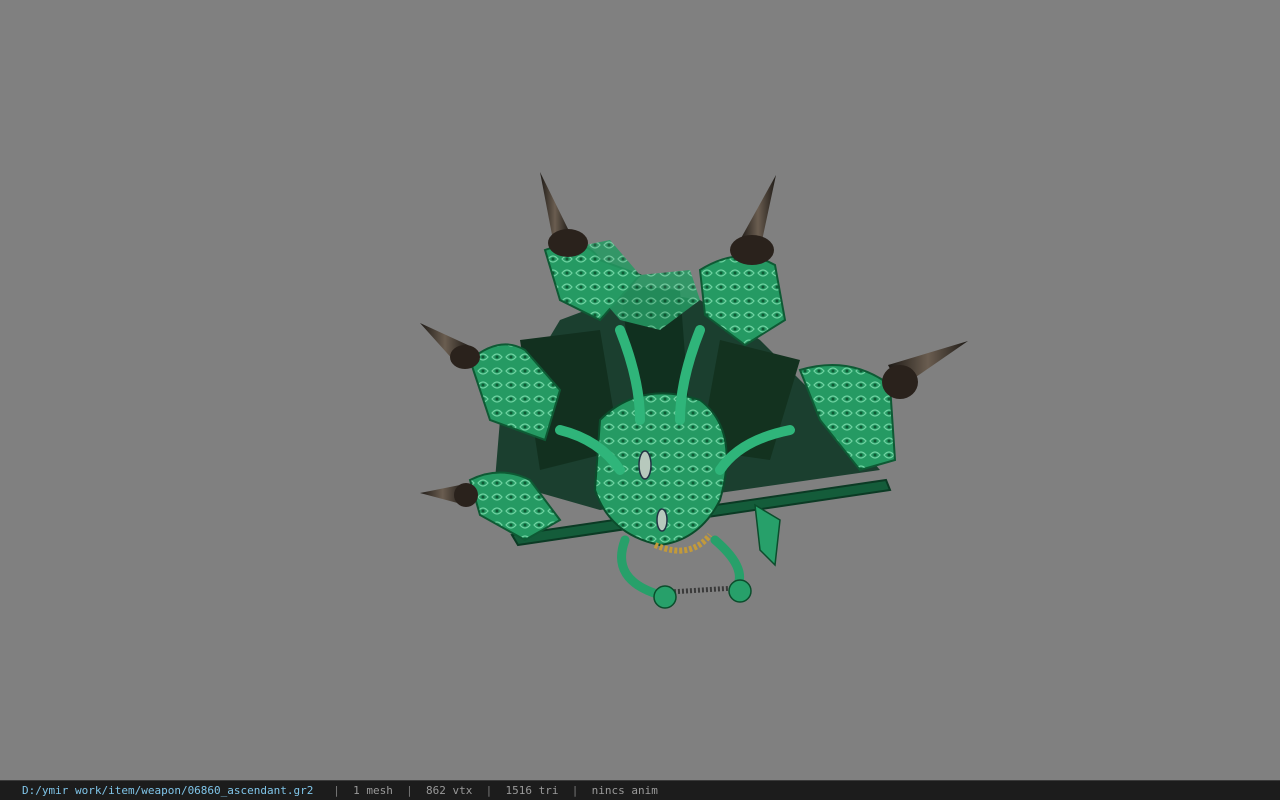  Describe the element at coordinates (373, 790) in the screenshot. I see `mesh-count: 1 mesh` at that location.